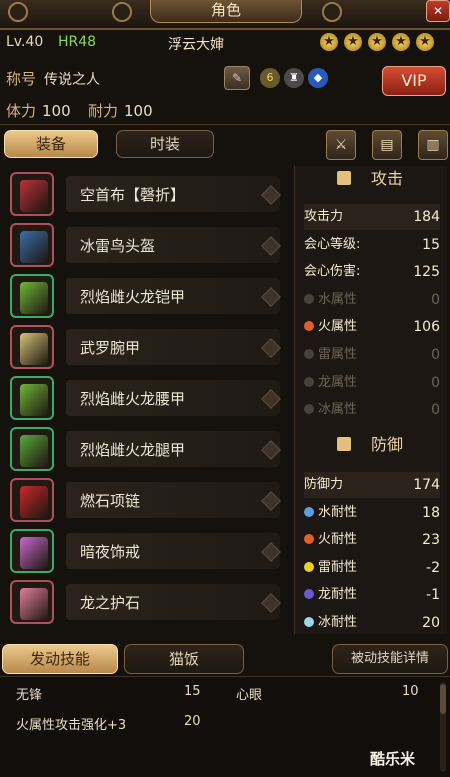 This screenshot has height=777, width=450. I want to click on defense-stat-name: 雷耐性, so click(338, 567).